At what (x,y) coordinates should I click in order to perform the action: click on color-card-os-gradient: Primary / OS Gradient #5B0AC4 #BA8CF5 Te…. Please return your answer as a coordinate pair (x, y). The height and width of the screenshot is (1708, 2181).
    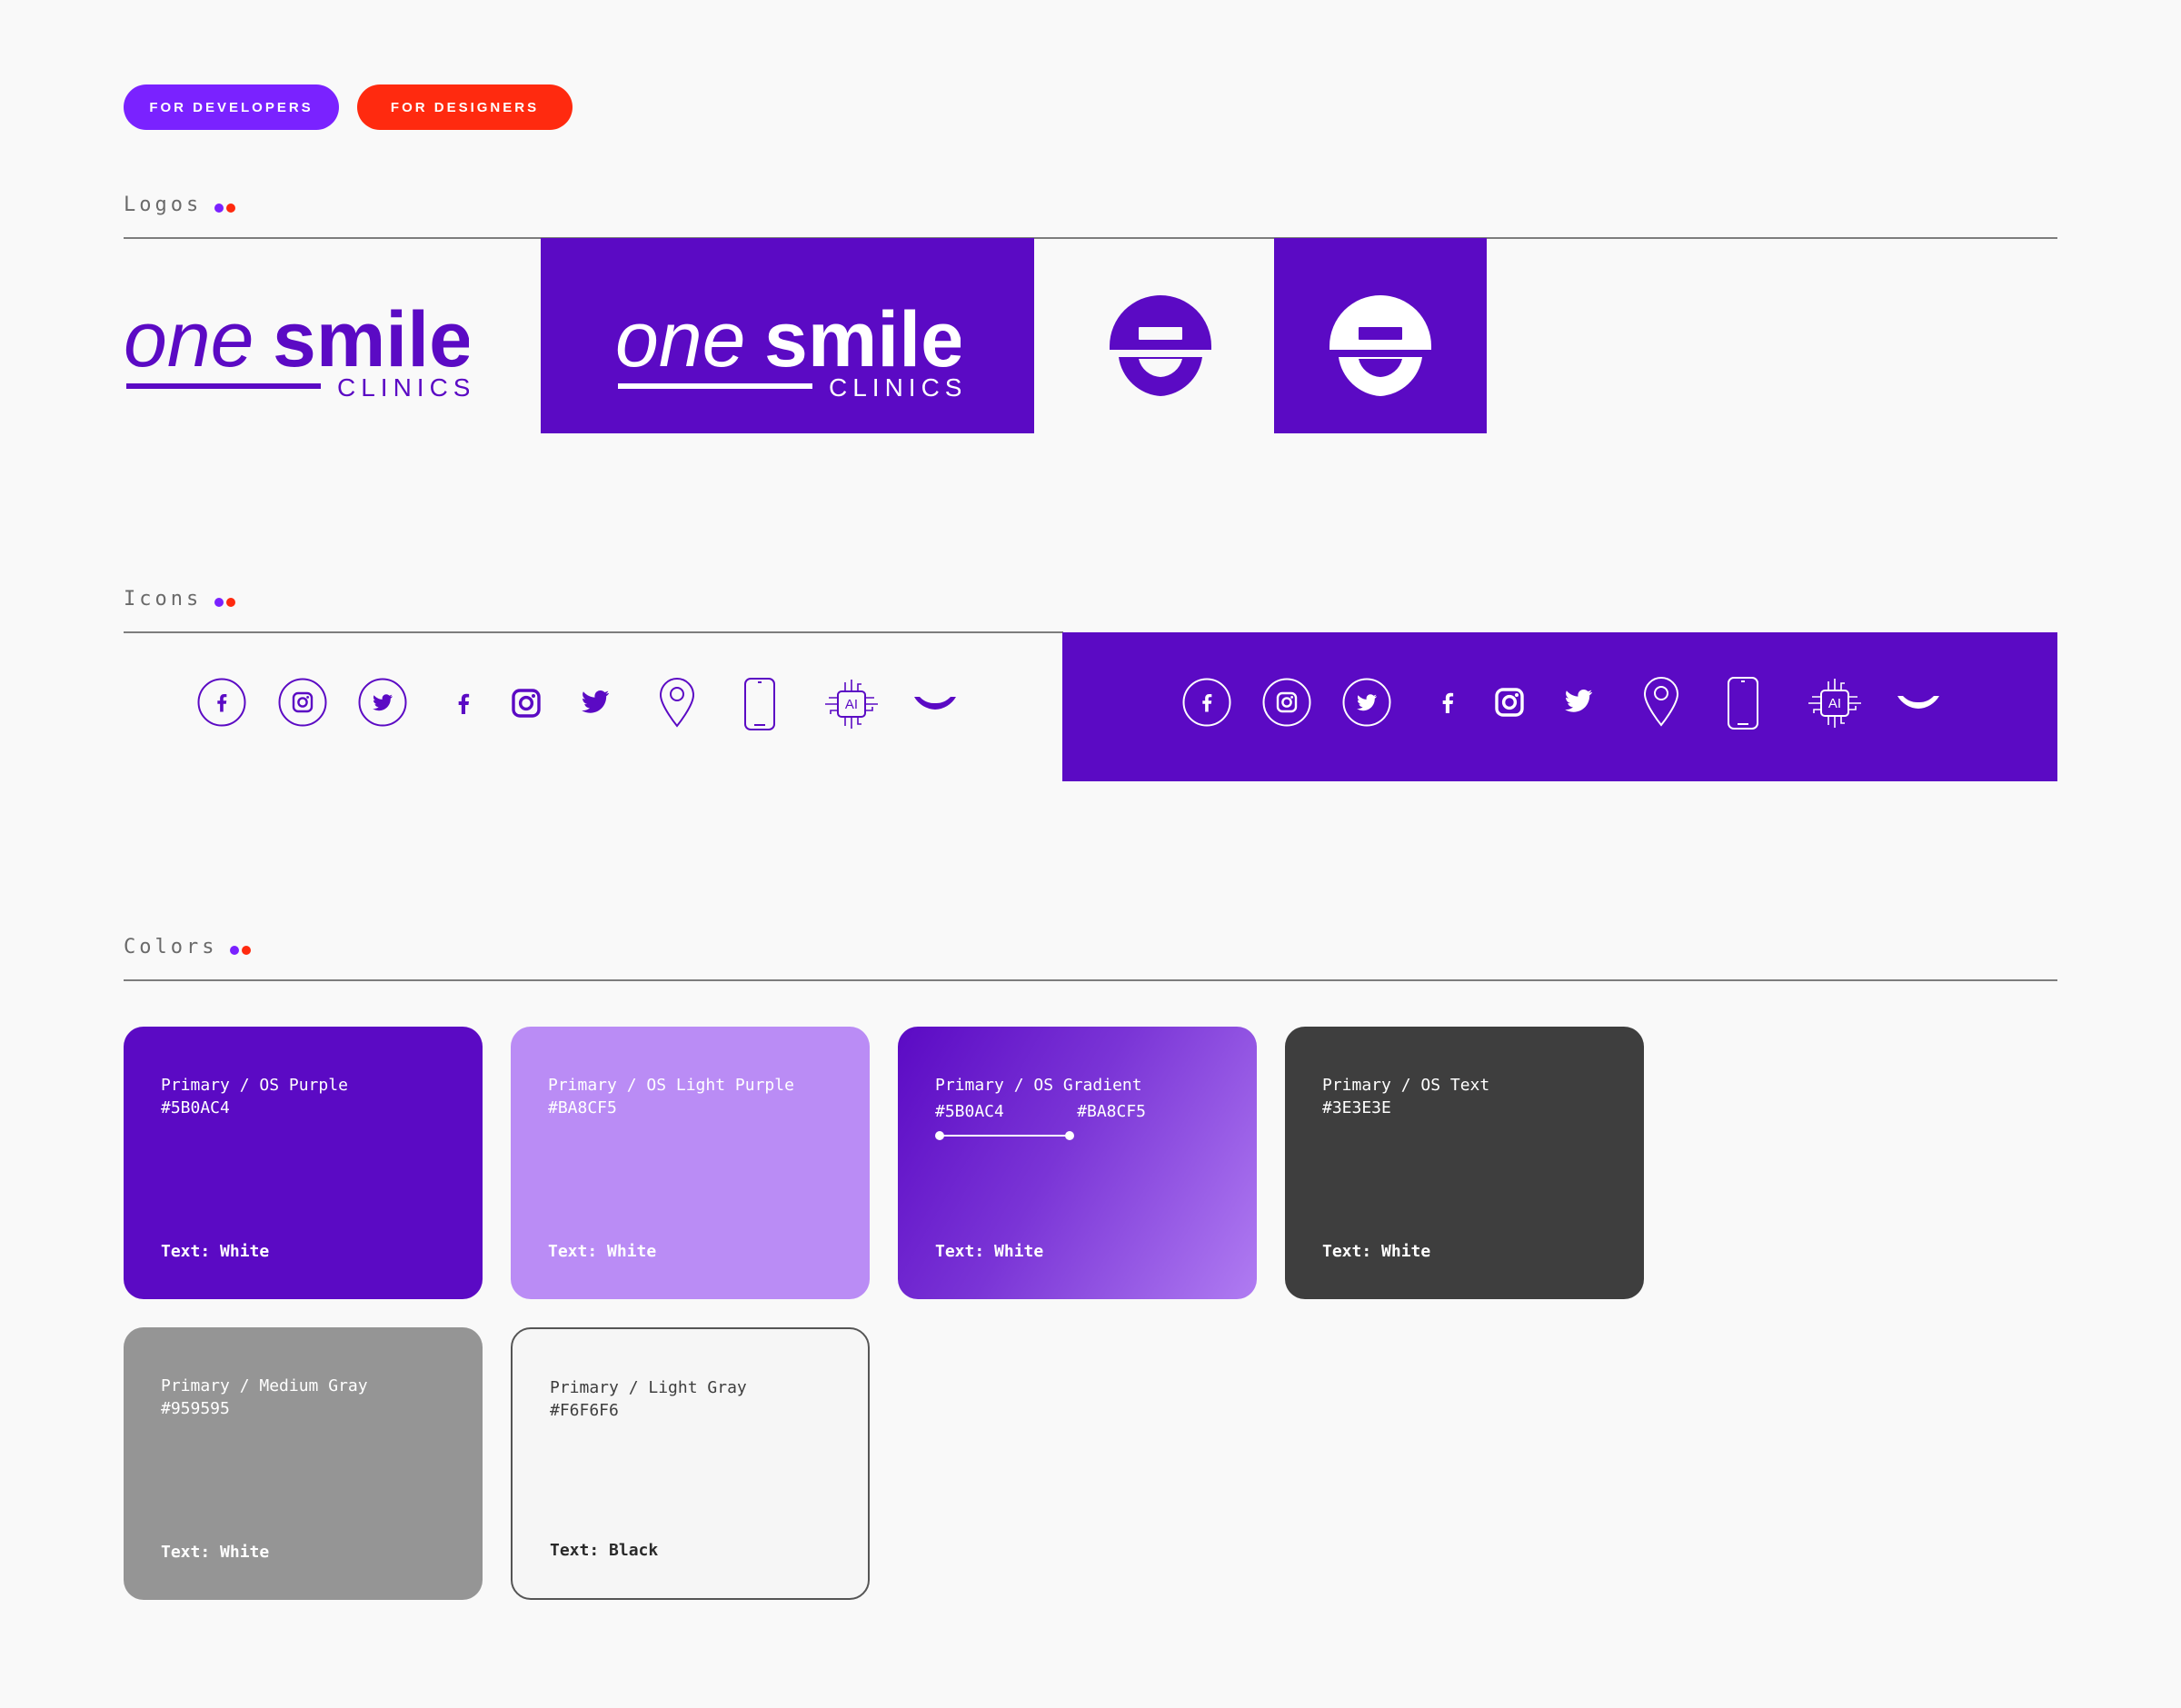
    Looking at the image, I should click on (1077, 1163).